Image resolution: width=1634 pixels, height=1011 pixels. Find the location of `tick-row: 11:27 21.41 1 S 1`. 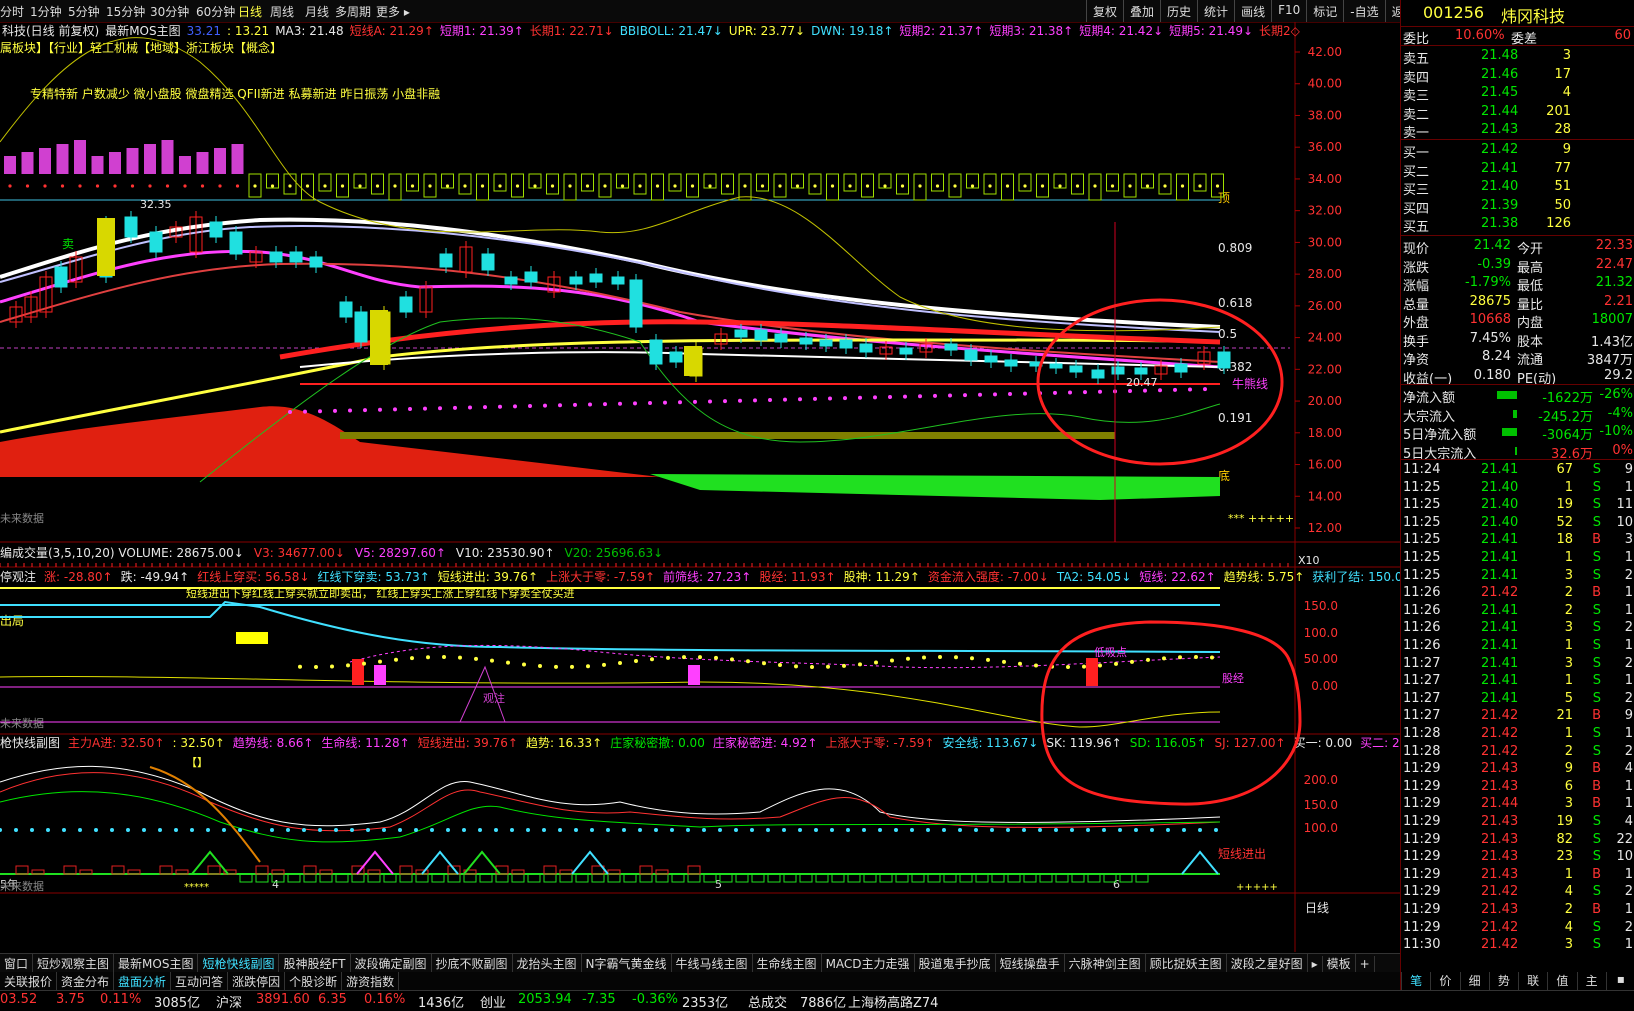

tick-row: 11:27 21.41 1 S 1 is located at coordinates (1517, 681).